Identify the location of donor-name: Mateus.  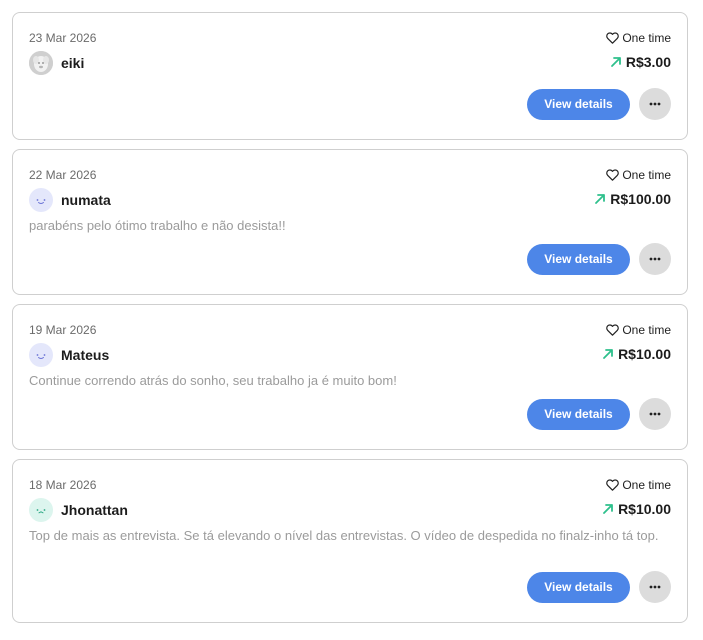
(85, 355).